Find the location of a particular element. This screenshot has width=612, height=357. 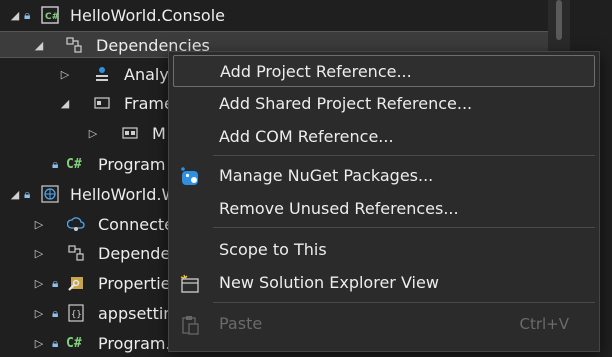

scrollbar-thumb is located at coordinates (559, 20).